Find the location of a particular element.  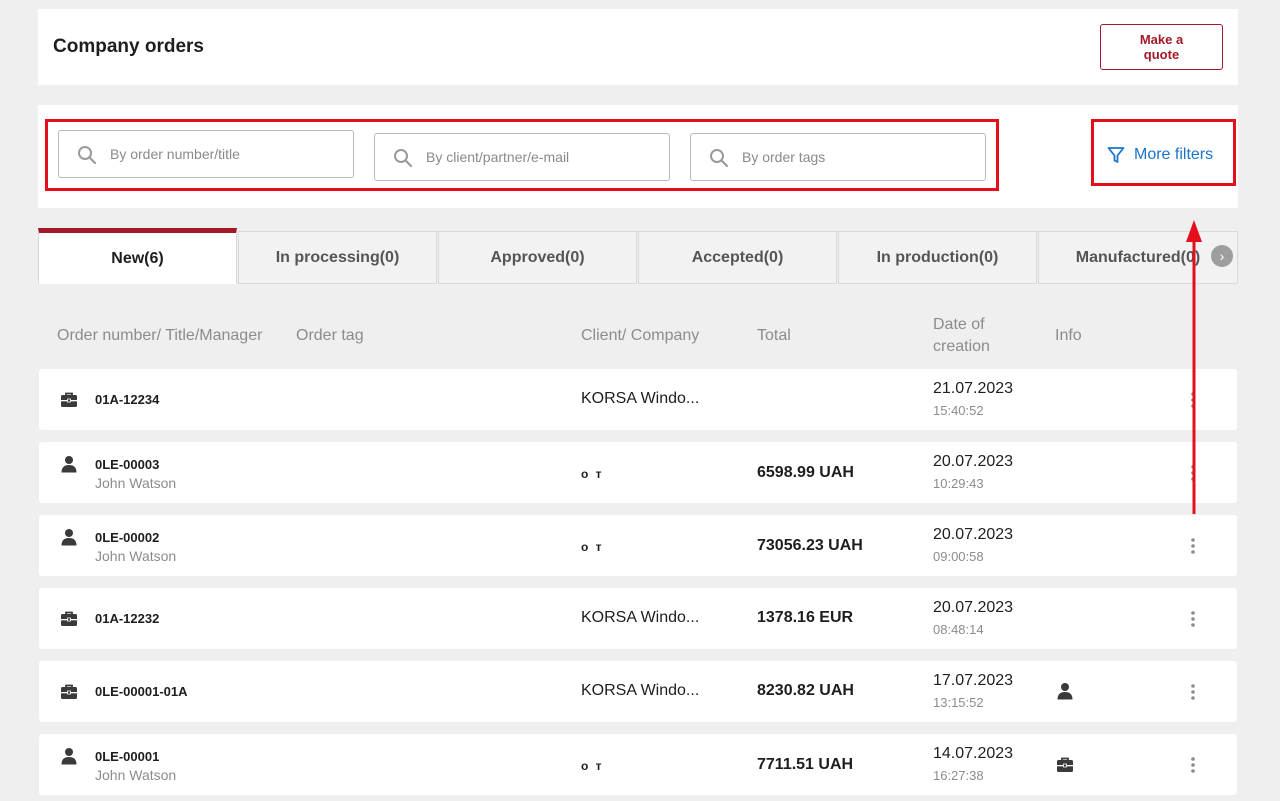

order-total: 1378.16 EUR is located at coordinates (805, 617).